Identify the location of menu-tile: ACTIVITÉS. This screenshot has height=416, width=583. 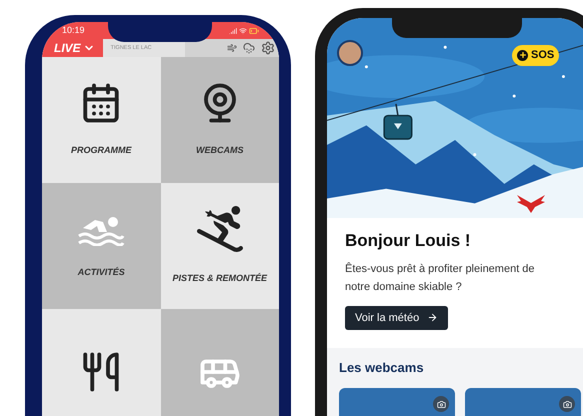
(101, 246).